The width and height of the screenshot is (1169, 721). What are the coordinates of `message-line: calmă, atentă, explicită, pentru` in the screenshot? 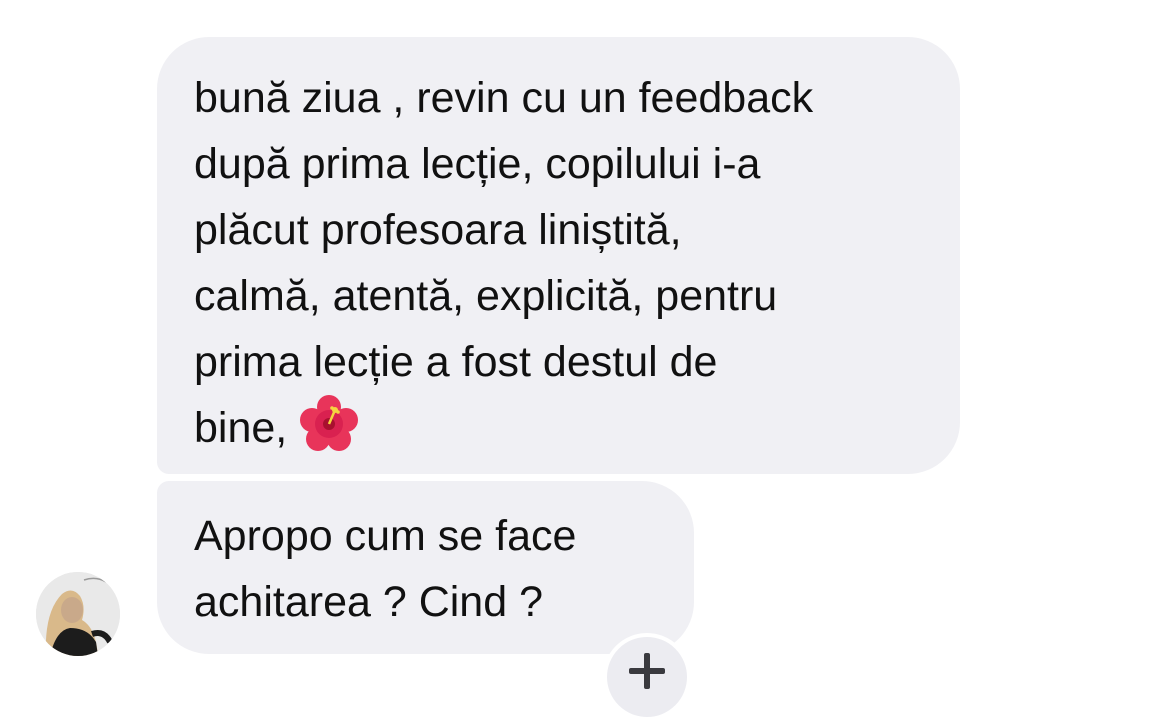 It's located at (486, 296).